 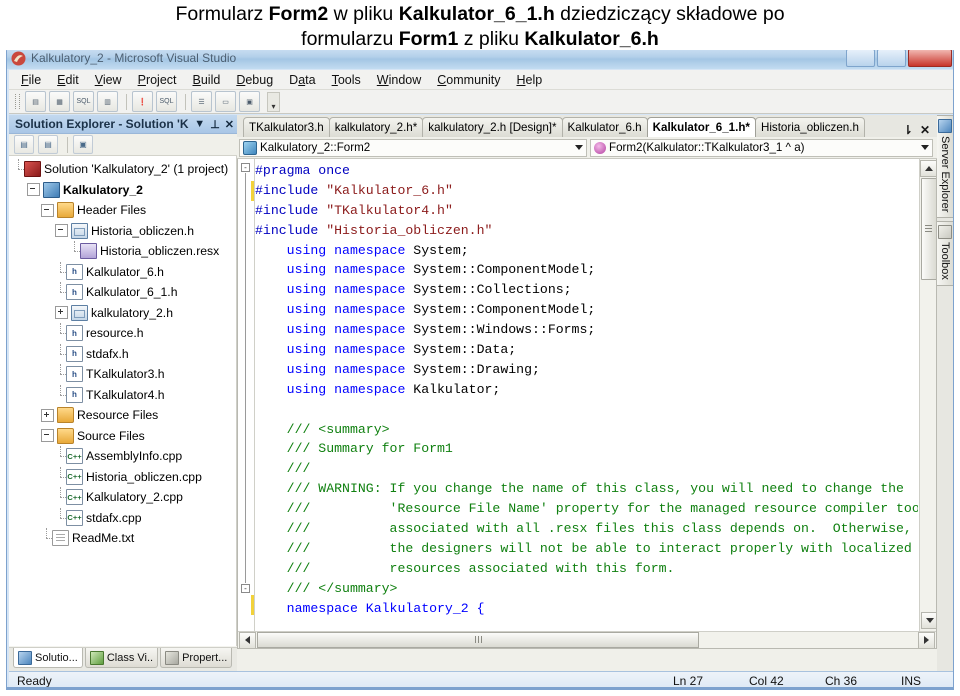 I want to click on tab-close-icon: ✕, so click(x=925, y=130).